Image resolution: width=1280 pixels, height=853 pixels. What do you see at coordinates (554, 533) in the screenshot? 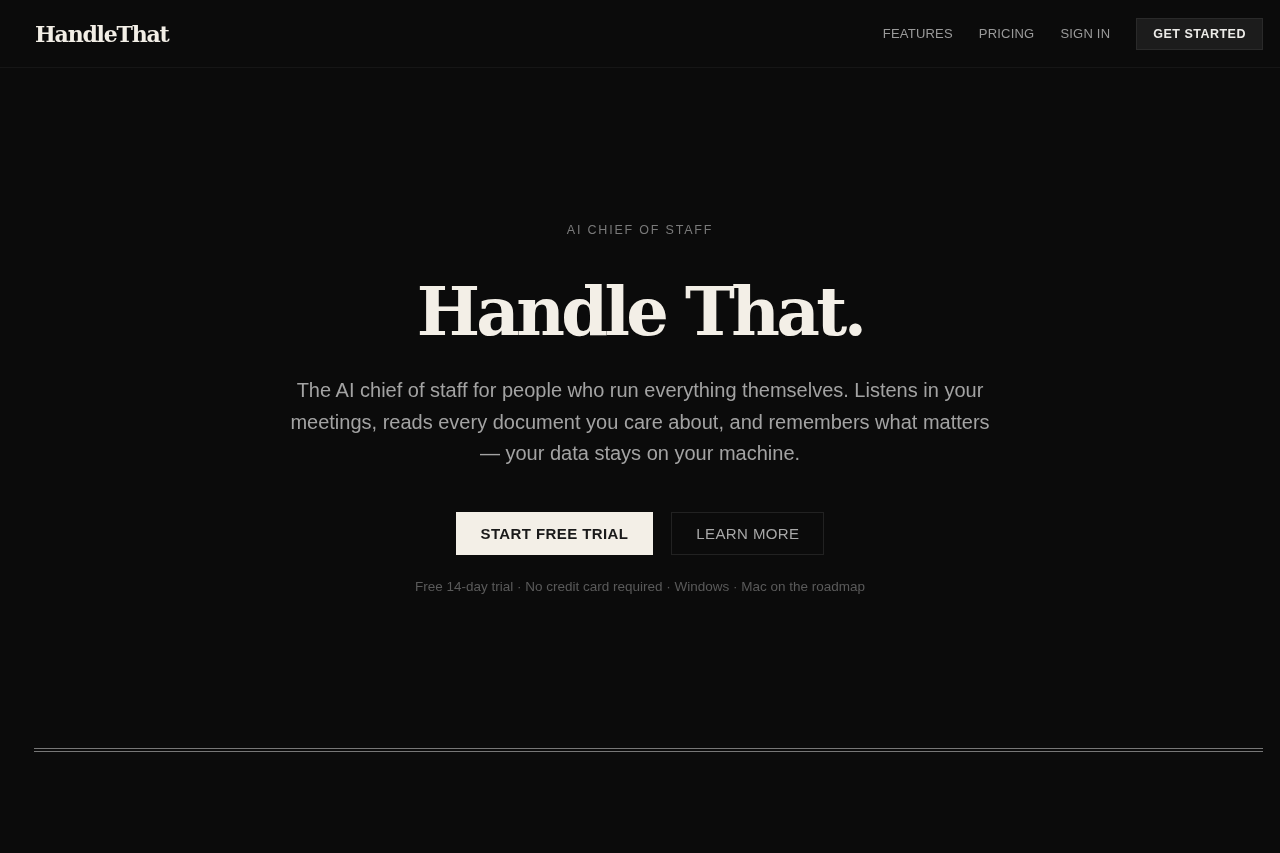
I see `start-trial-button: START FREE TRIAL` at bounding box center [554, 533].